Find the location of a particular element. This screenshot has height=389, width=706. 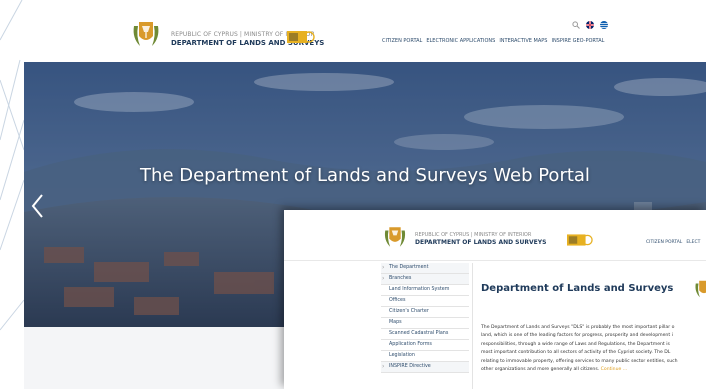

nav-interactive-maps: INTERACTIVE MAPS is located at coordinates (523, 41).